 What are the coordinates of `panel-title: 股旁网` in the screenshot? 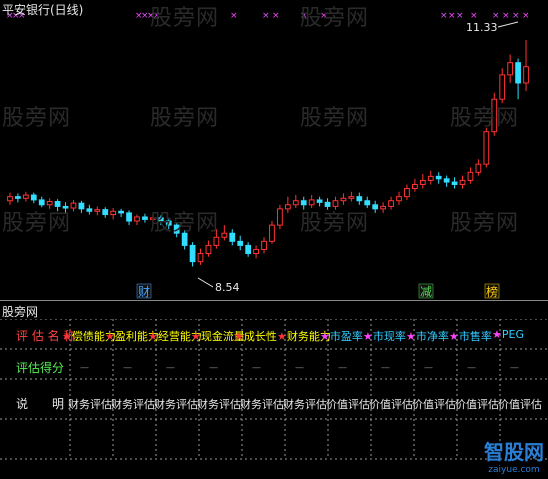 It's located at (20, 312).